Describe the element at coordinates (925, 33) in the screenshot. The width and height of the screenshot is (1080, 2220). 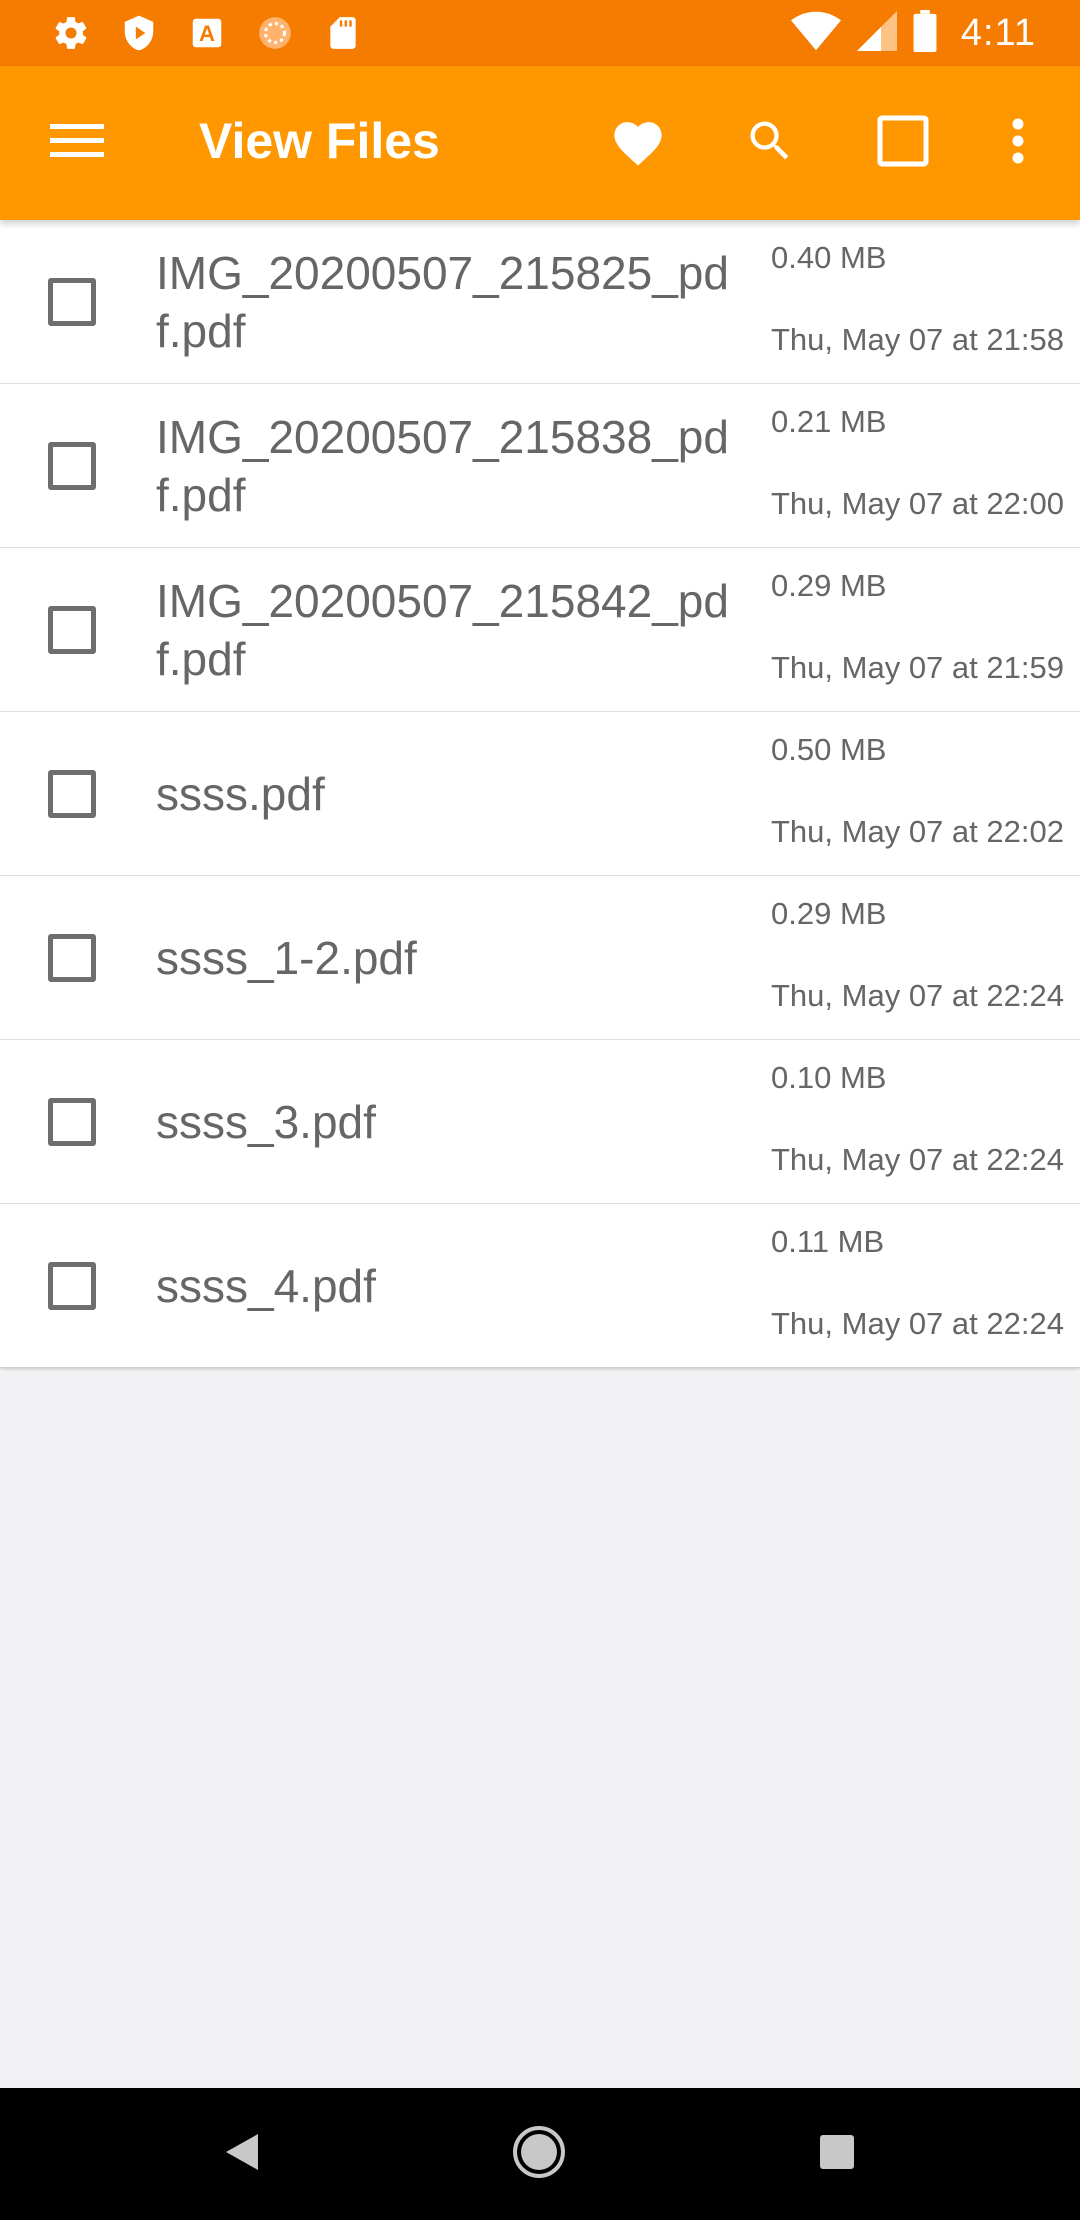
I see `battery-icon` at that location.